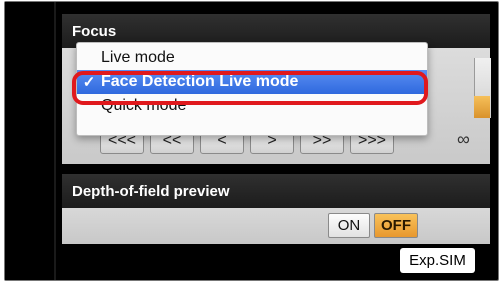  I want to click on dof-on-button: ON, so click(349, 225).